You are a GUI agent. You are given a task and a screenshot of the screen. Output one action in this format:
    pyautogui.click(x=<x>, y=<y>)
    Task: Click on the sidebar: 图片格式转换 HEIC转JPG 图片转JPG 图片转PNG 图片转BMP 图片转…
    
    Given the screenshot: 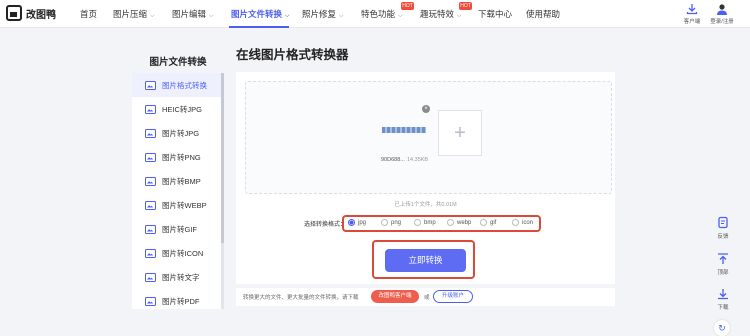 What is the action you would take?
    pyautogui.click(x=178, y=191)
    